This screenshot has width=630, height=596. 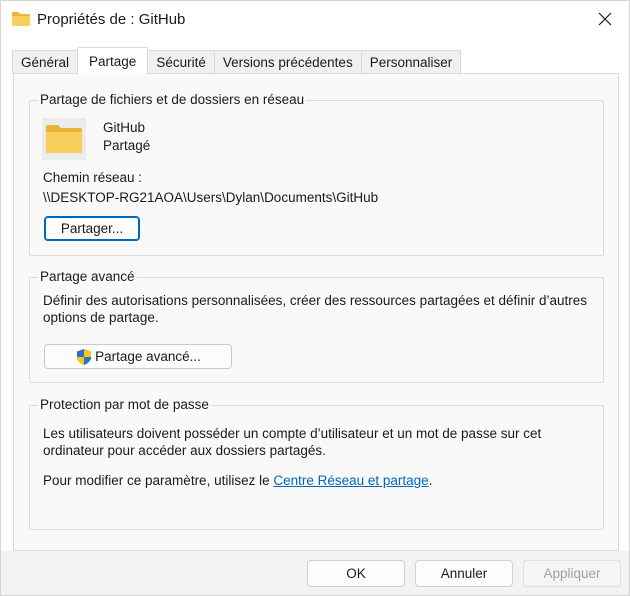 What do you see at coordinates (572, 573) in the screenshot?
I see `apply-button: Appliquer` at bounding box center [572, 573].